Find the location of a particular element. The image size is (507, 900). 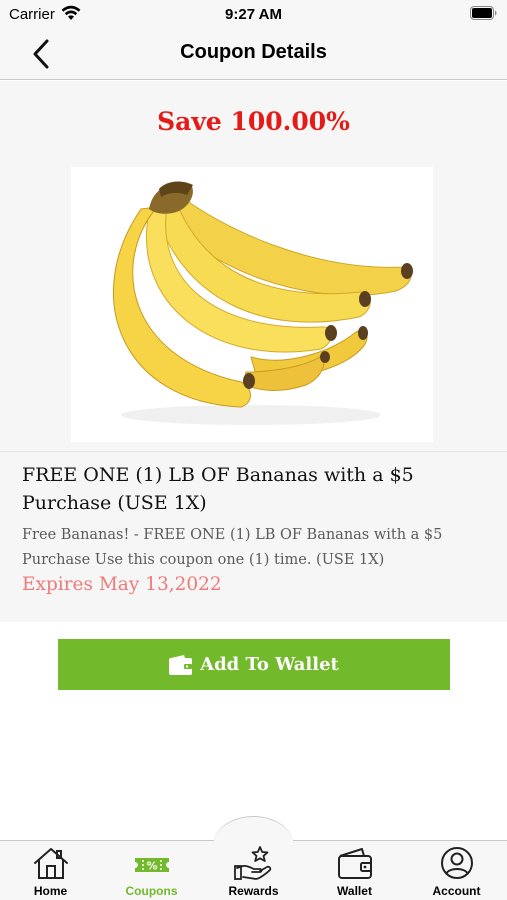

tab-rewards: Rewards is located at coordinates (253, 870).